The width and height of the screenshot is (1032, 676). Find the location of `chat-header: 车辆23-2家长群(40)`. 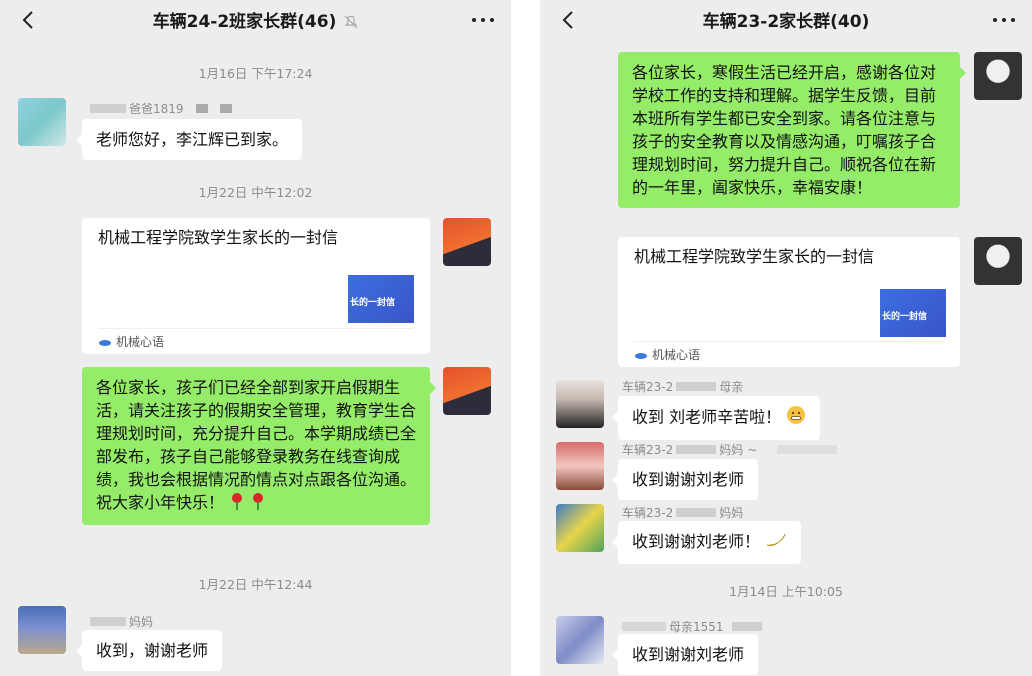

chat-header: 车辆23-2家长群(40) is located at coordinates (786, 20).